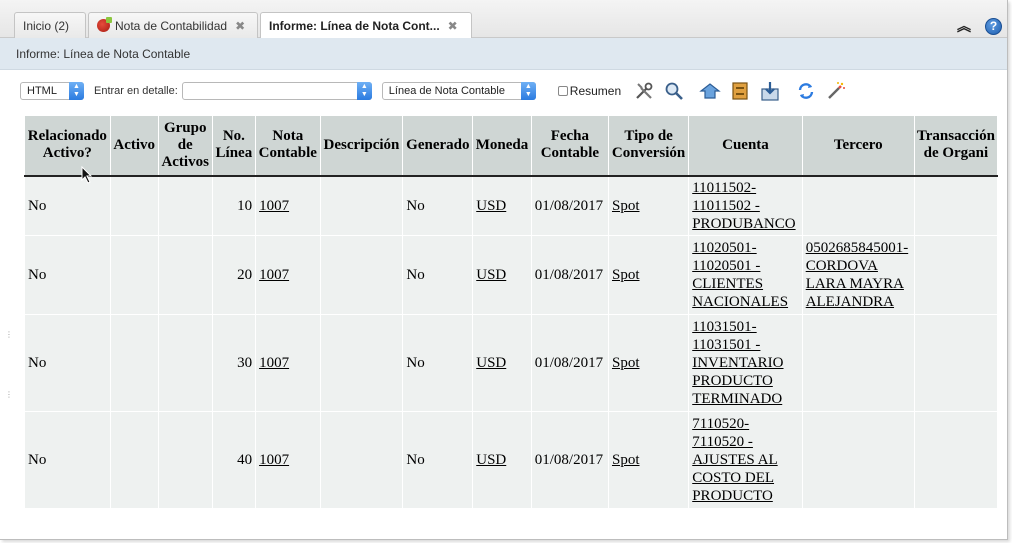  I want to click on cuenta-link-line: NACIONALES, so click(740, 302).